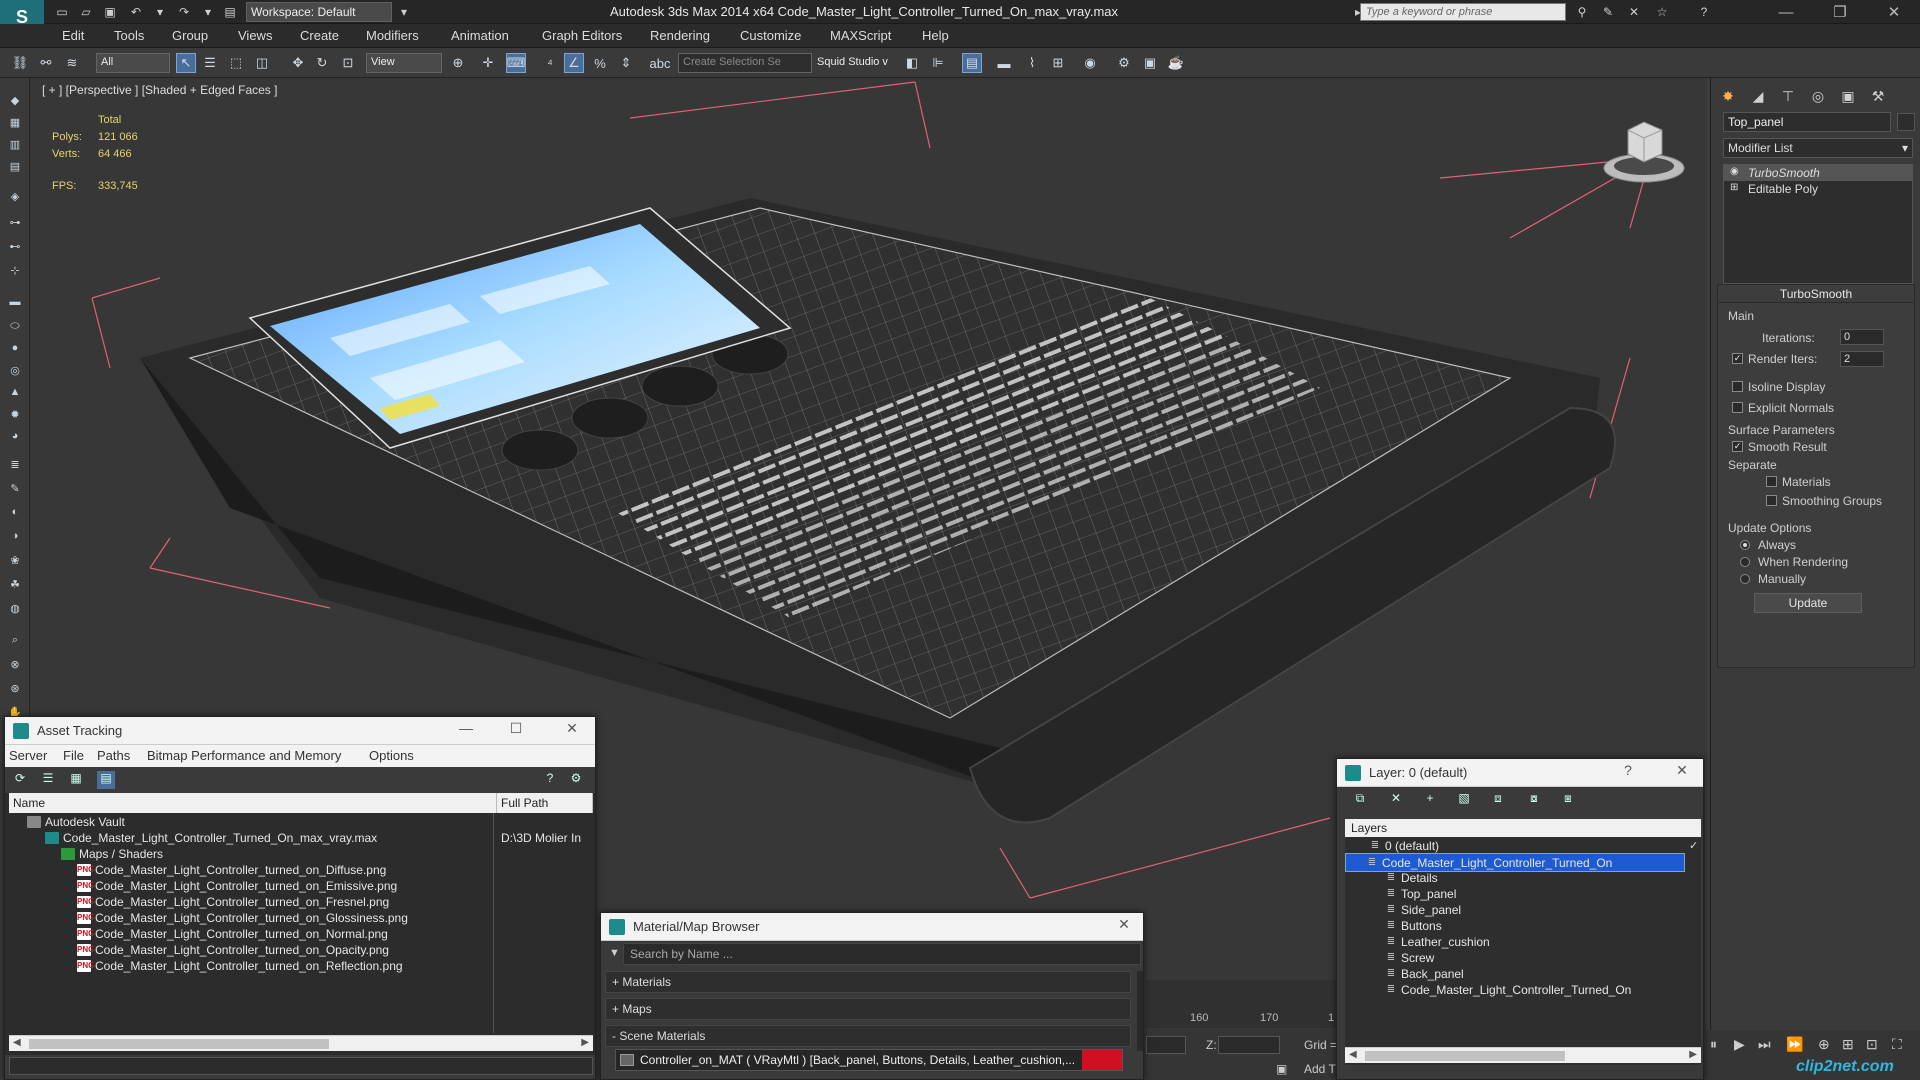 The image size is (1920, 1080). Describe the element at coordinates (770, 35) in the screenshot. I see `menu-customize: Customize` at that location.